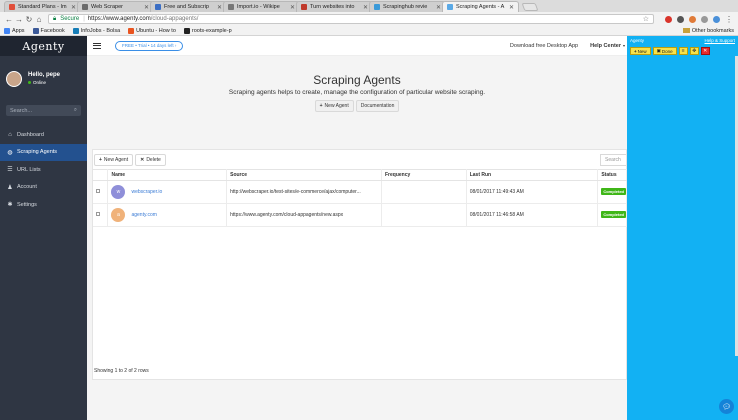  What do you see at coordinates (667, 51) in the screenshot?
I see `extension-done-label: Done` at bounding box center [667, 51].